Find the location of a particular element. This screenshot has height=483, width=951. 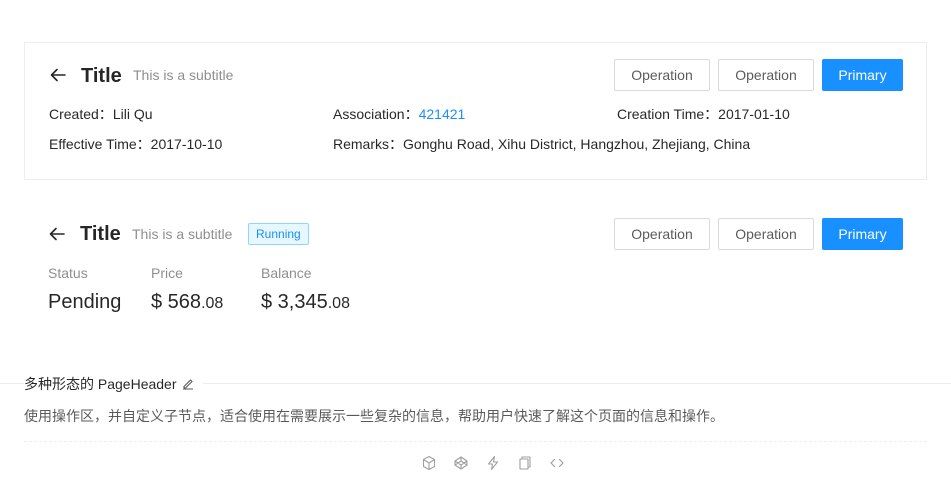

statistic-balance: Balance $ 3,345.08 is located at coordinates (305, 290).